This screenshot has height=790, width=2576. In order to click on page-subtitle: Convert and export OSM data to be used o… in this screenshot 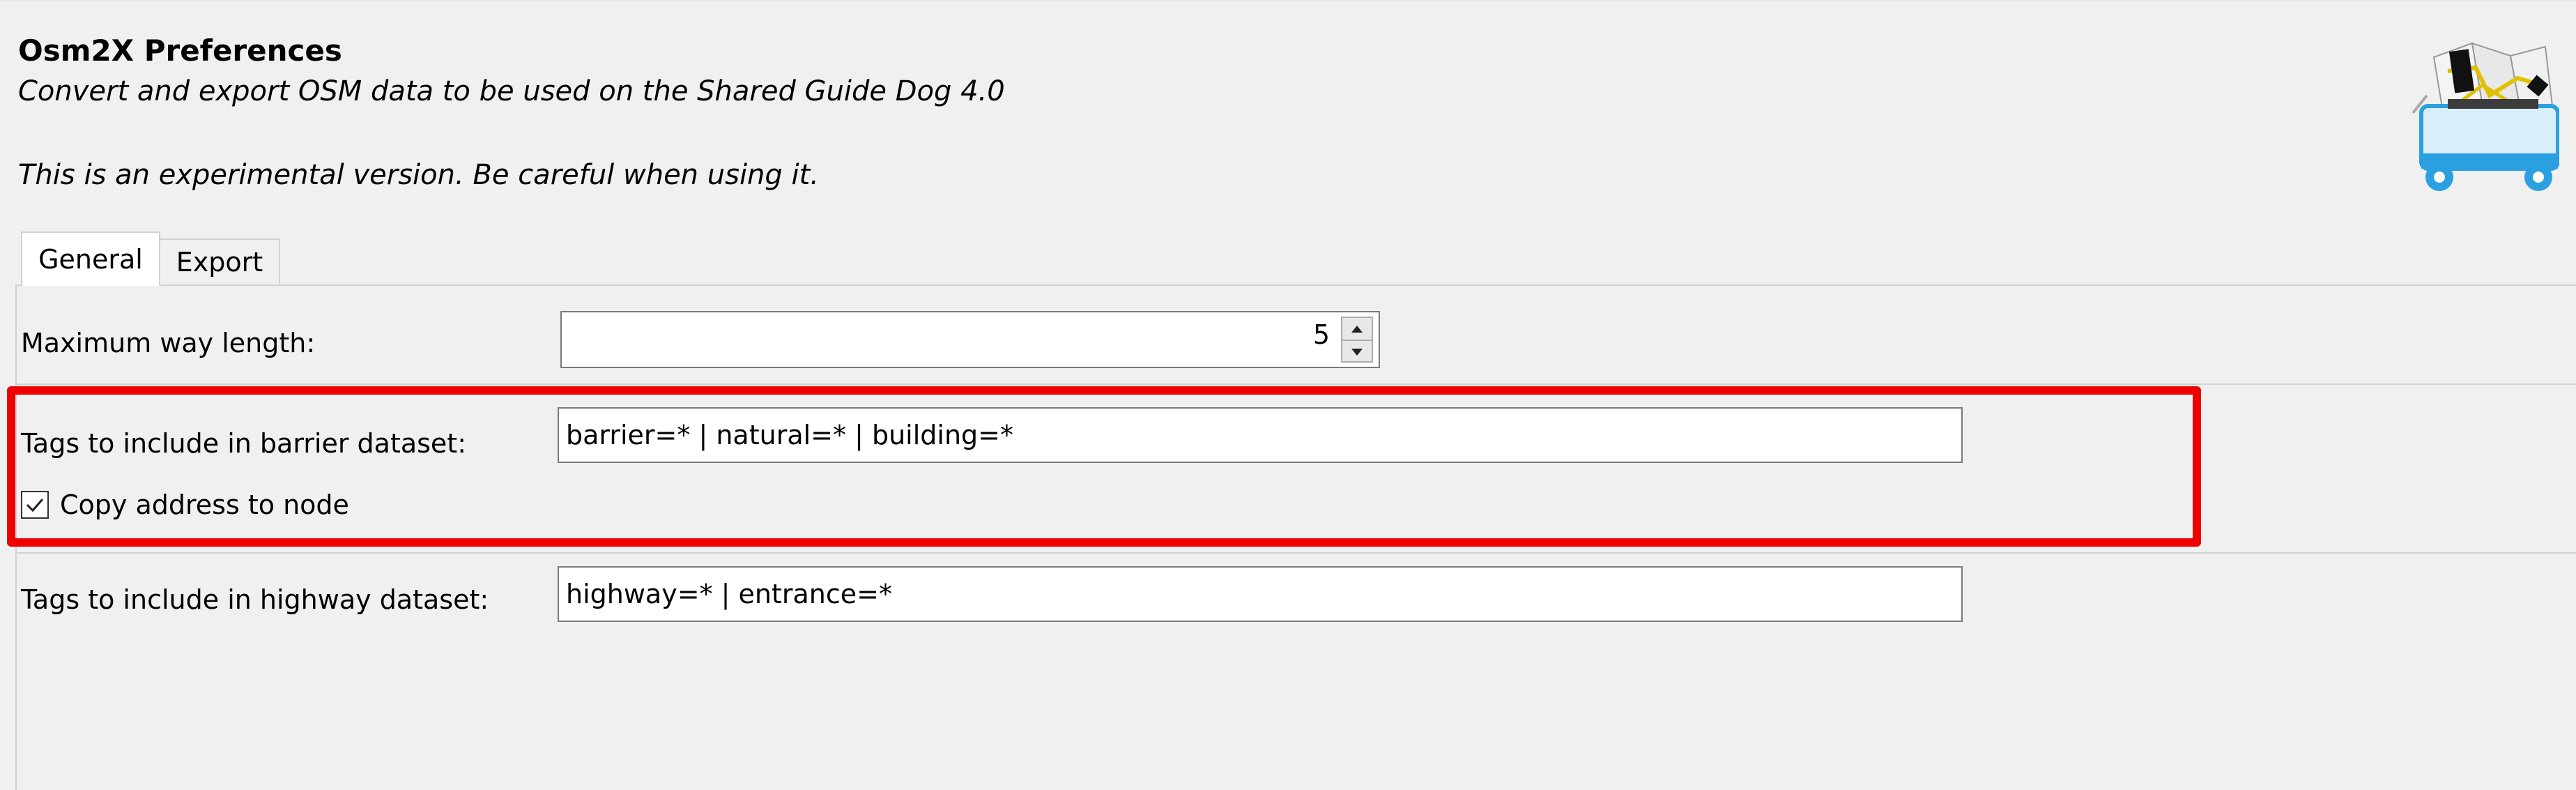, I will do `click(511, 91)`.